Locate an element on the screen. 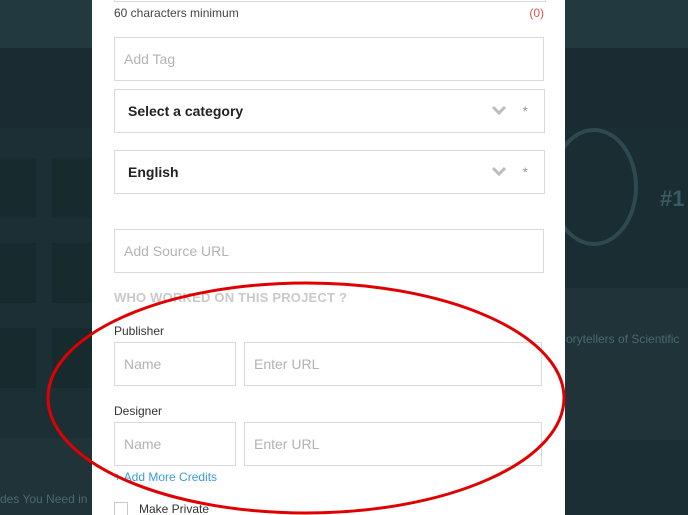 This screenshot has width=688, height=515. background-left-column is located at coordinates (46, 283).